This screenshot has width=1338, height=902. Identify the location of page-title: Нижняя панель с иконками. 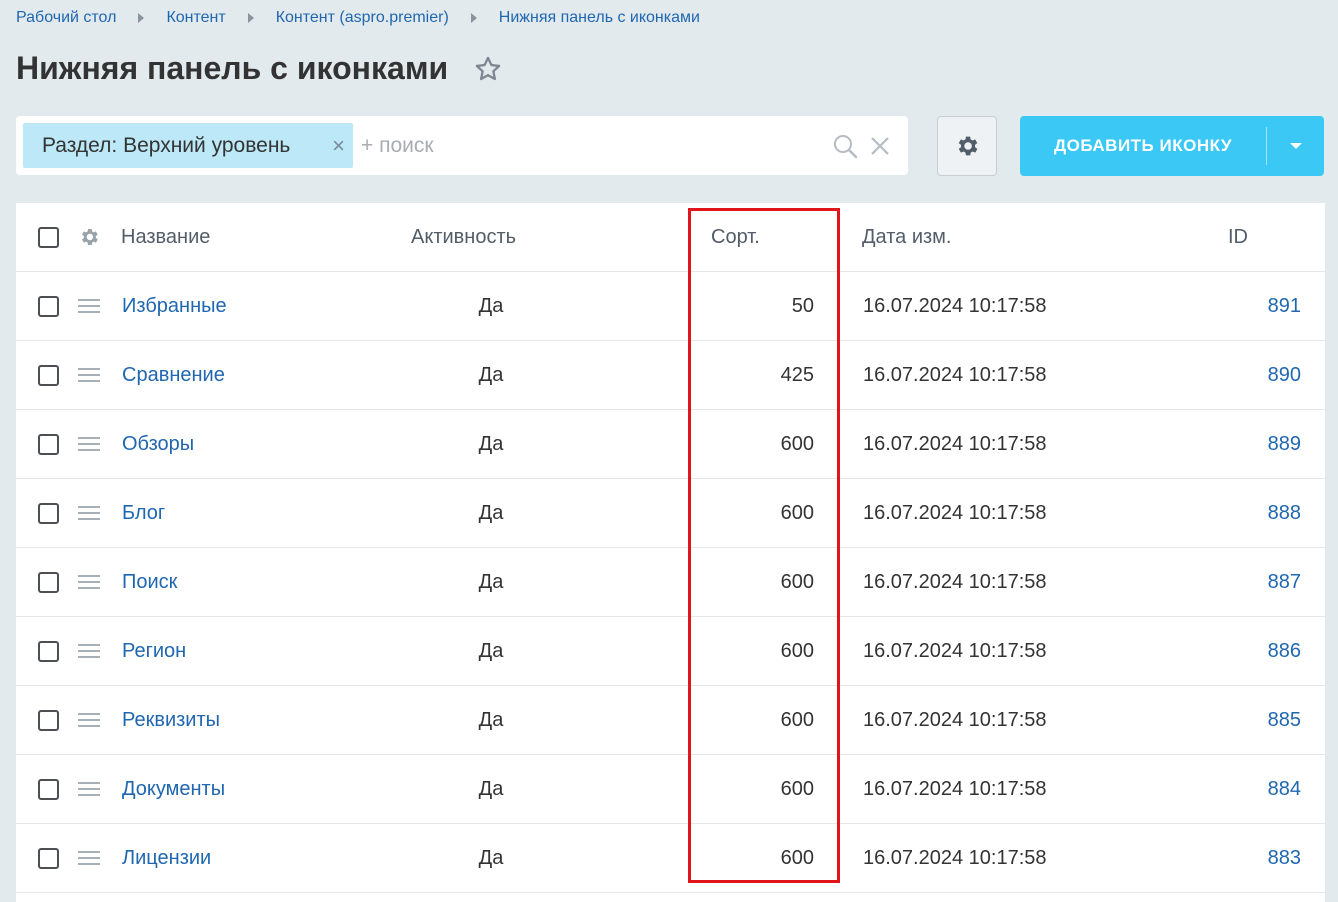
(232, 68).